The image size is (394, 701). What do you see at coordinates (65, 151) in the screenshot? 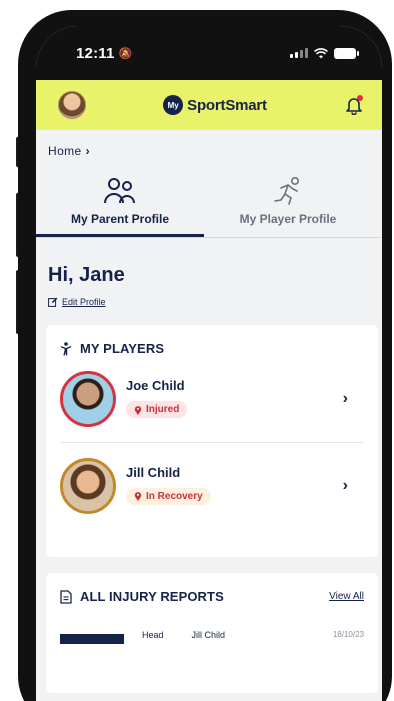
I see `breadcrumb-home: Home` at bounding box center [65, 151].